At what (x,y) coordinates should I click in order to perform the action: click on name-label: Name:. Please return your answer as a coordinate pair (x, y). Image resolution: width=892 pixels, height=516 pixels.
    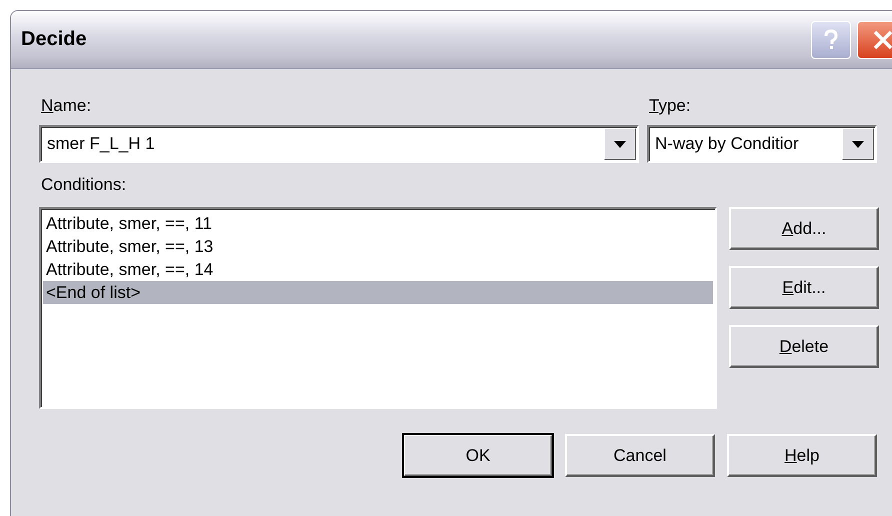
    Looking at the image, I should click on (66, 106).